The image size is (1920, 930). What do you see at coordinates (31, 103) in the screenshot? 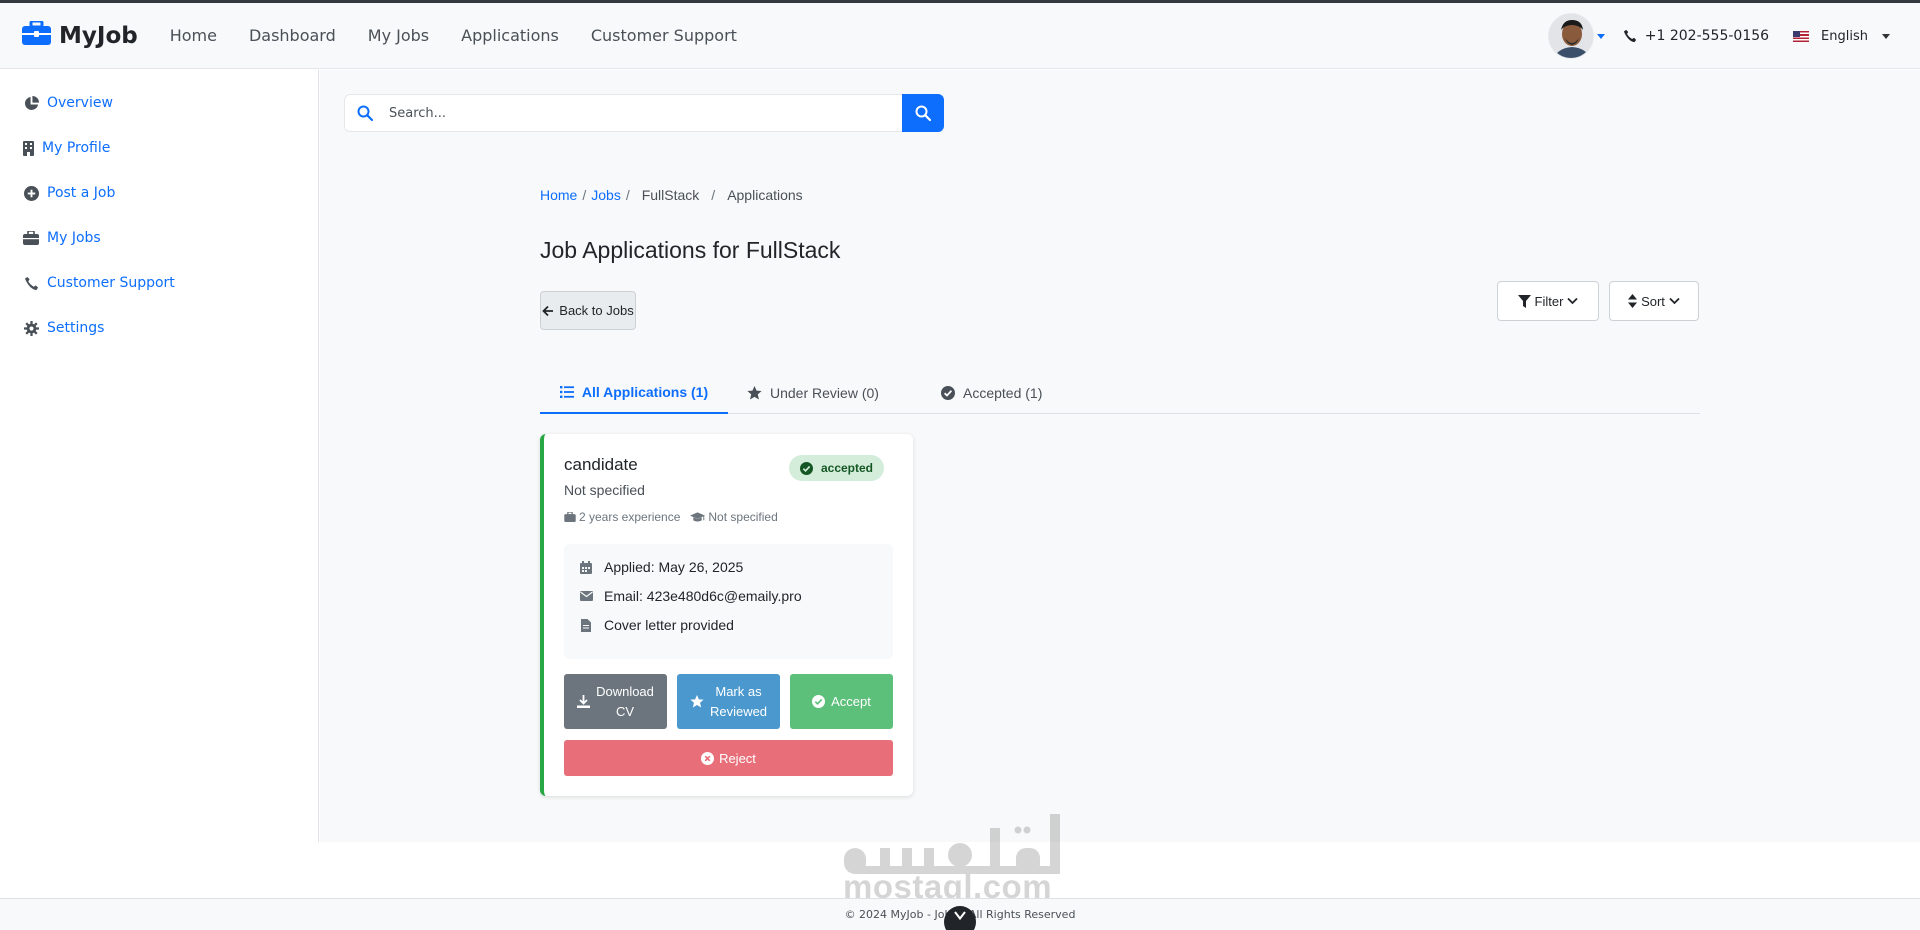
I see `pie-chart-icon` at bounding box center [31, 103].